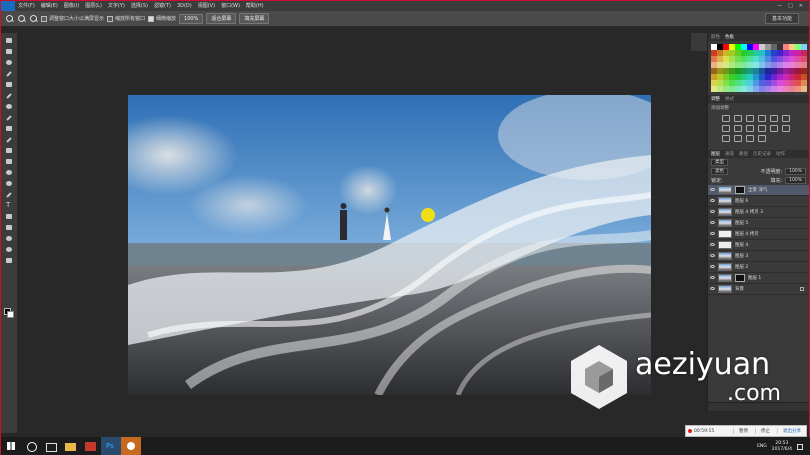 The width and height of the screenshot is (810, 455). I want to click on menu-image: 图像(I), so click(71, 6).